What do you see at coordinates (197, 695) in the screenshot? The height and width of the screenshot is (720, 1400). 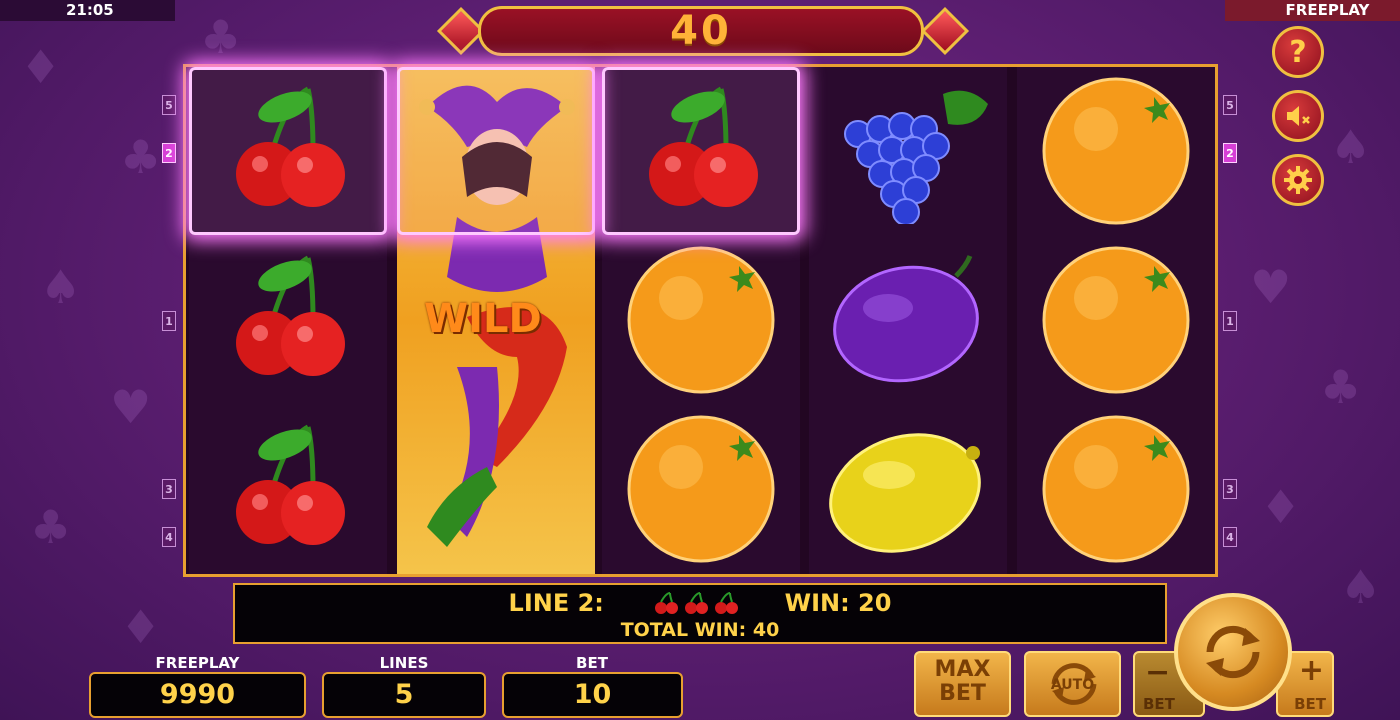 I see `balance-display: 9990` at bounding box center [197, 695].